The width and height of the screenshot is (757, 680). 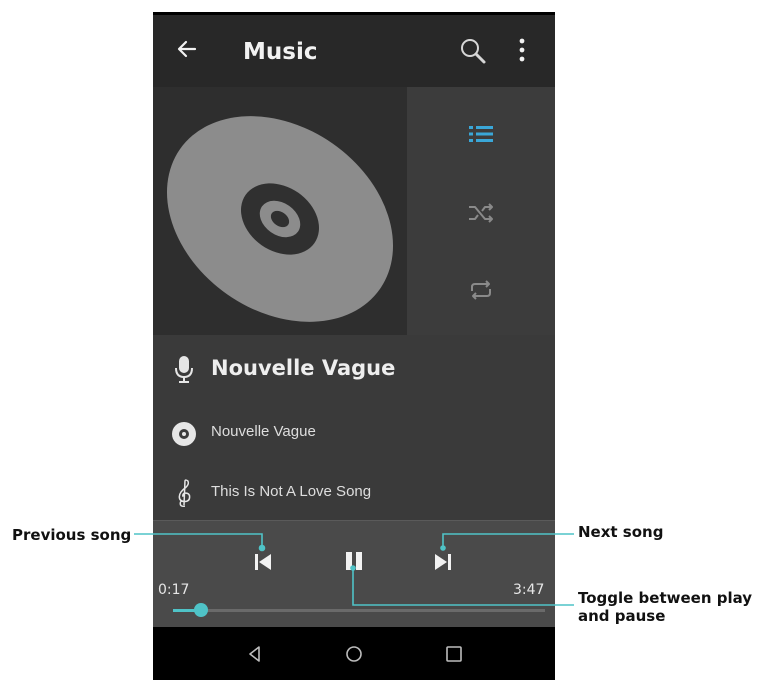 I want to click on album-name: Nouvelle Vague, so click(x=263, y=431).